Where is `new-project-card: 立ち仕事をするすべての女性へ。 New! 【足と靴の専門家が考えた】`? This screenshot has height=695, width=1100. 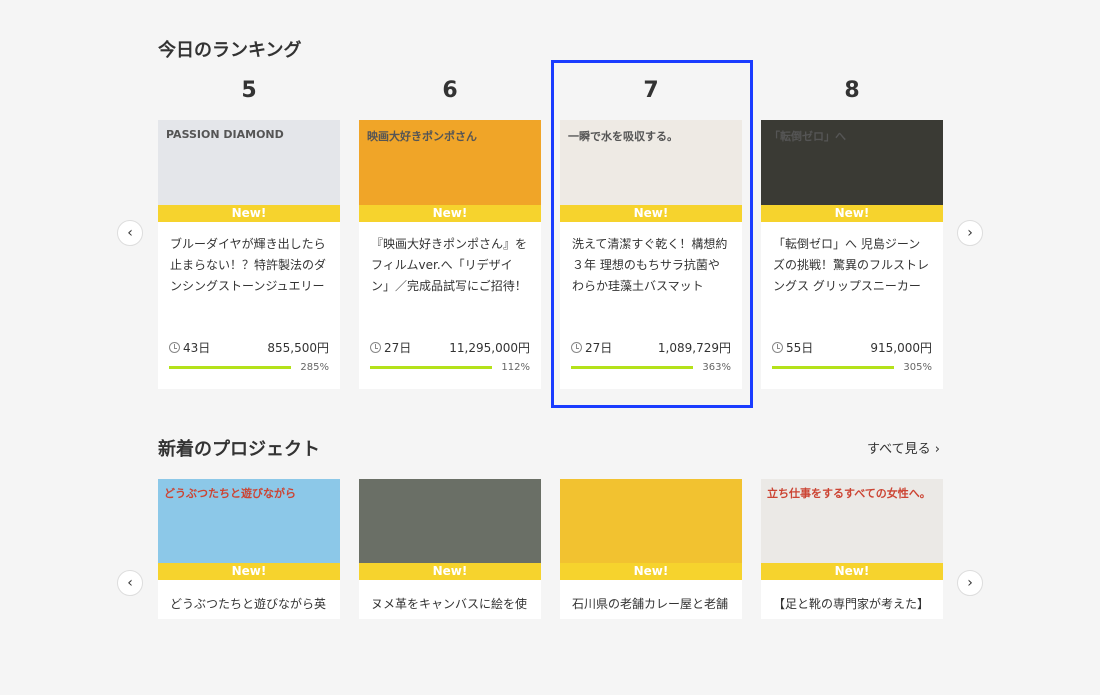
new-project-card: 立ち仕事をするすべての女性へ。 New! 【足と靴の専門家が考えた】 is located at coordinates (852, 549).